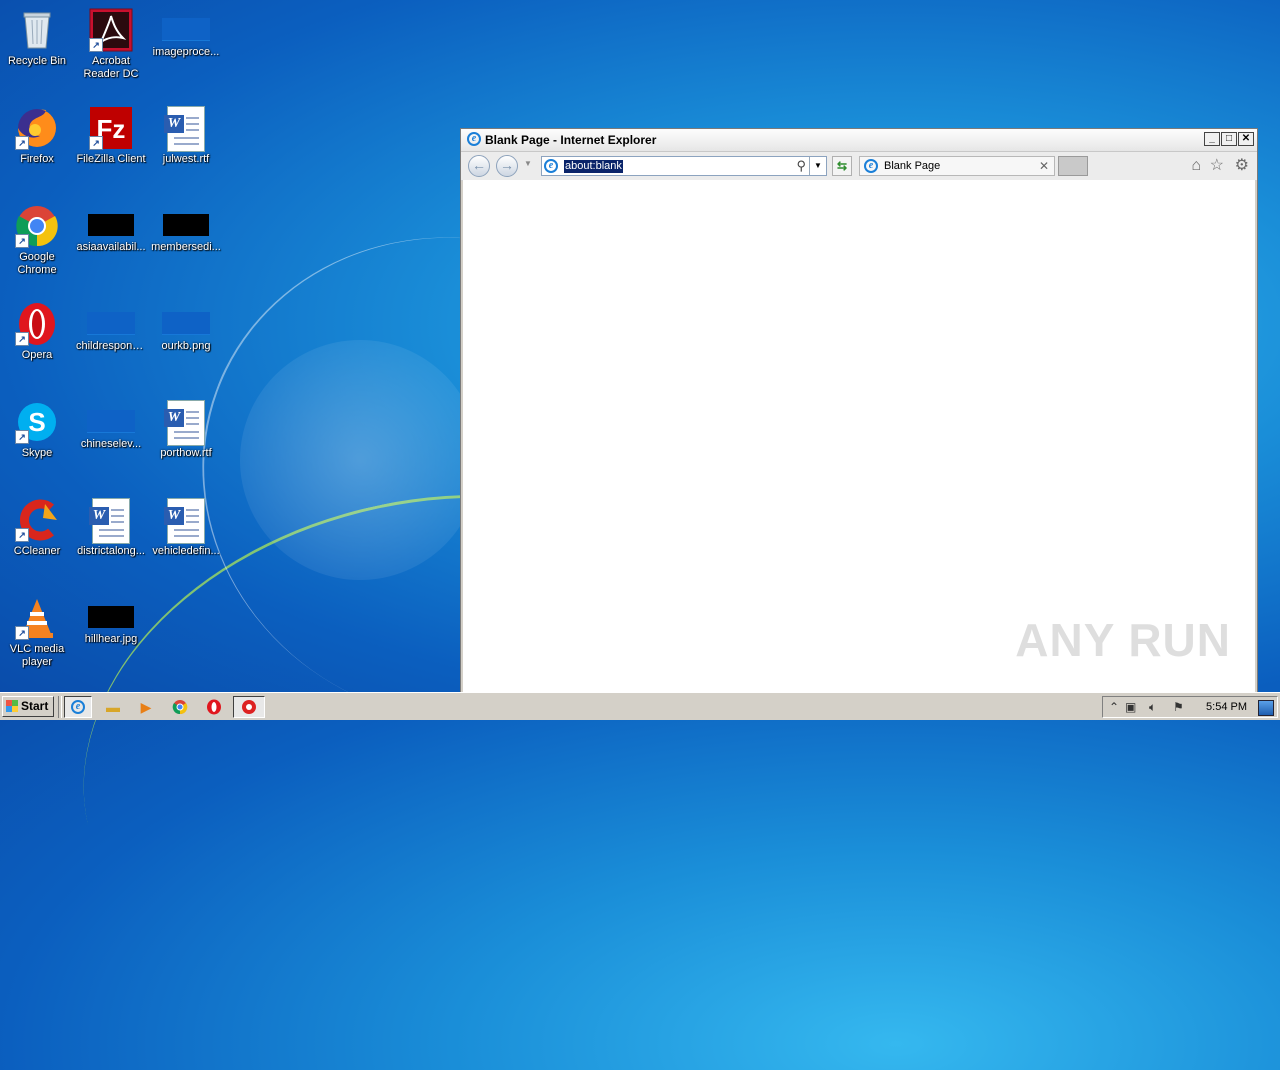 The image size is (1280, 1070). Describe the element at coordinates (1212, 139) in the screenshot. I see `minimize-button: _` at that location.